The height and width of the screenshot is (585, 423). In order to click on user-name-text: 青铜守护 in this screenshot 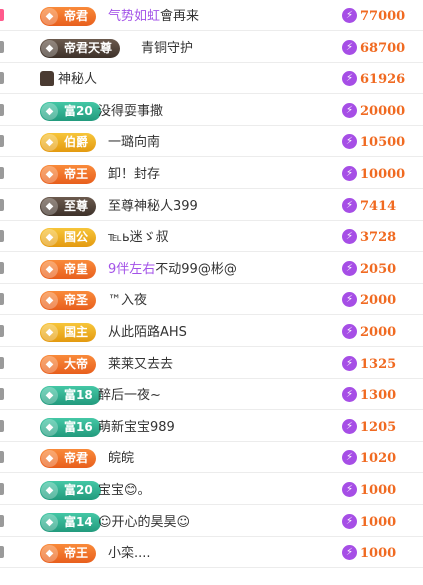, I will do `click(167, 48)`.